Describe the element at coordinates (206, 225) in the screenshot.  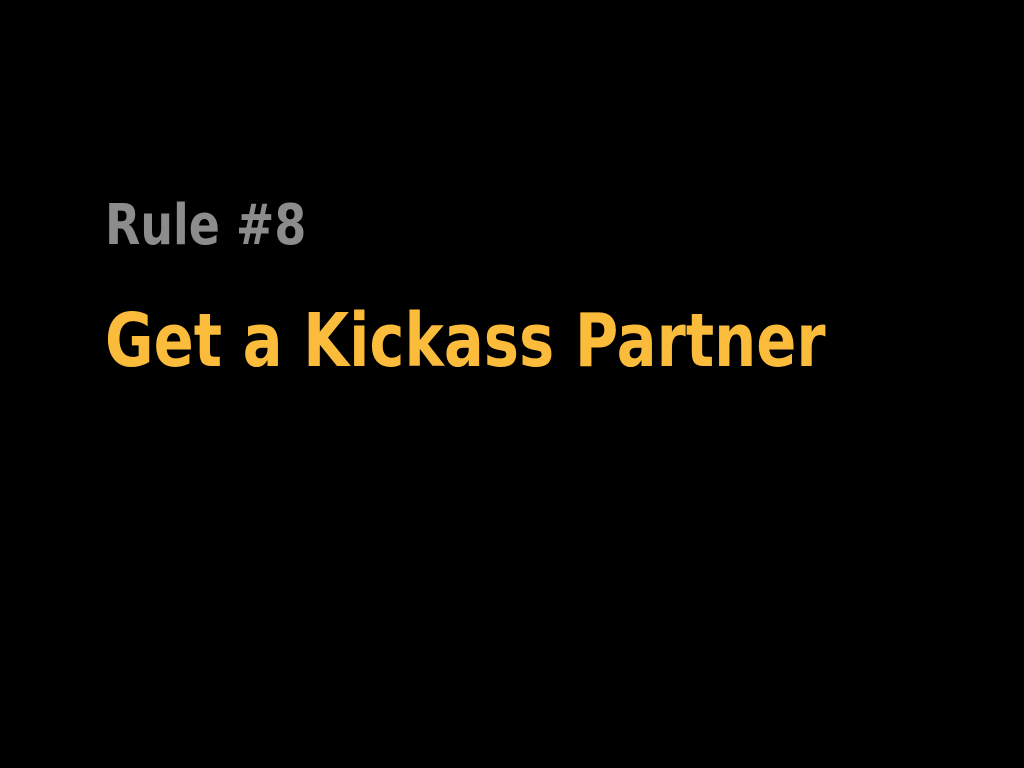
I see `rule-label: Rule #8` at that location.